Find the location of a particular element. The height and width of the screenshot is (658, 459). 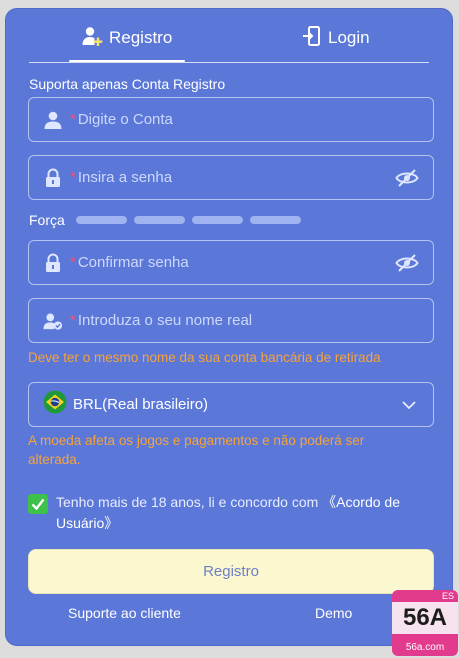

customer-support-link: Suporte ao cliente is located at coordinates (124, 613).